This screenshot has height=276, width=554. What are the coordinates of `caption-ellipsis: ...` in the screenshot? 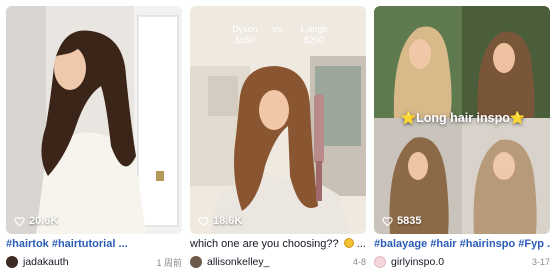 It's located at (359, 244).